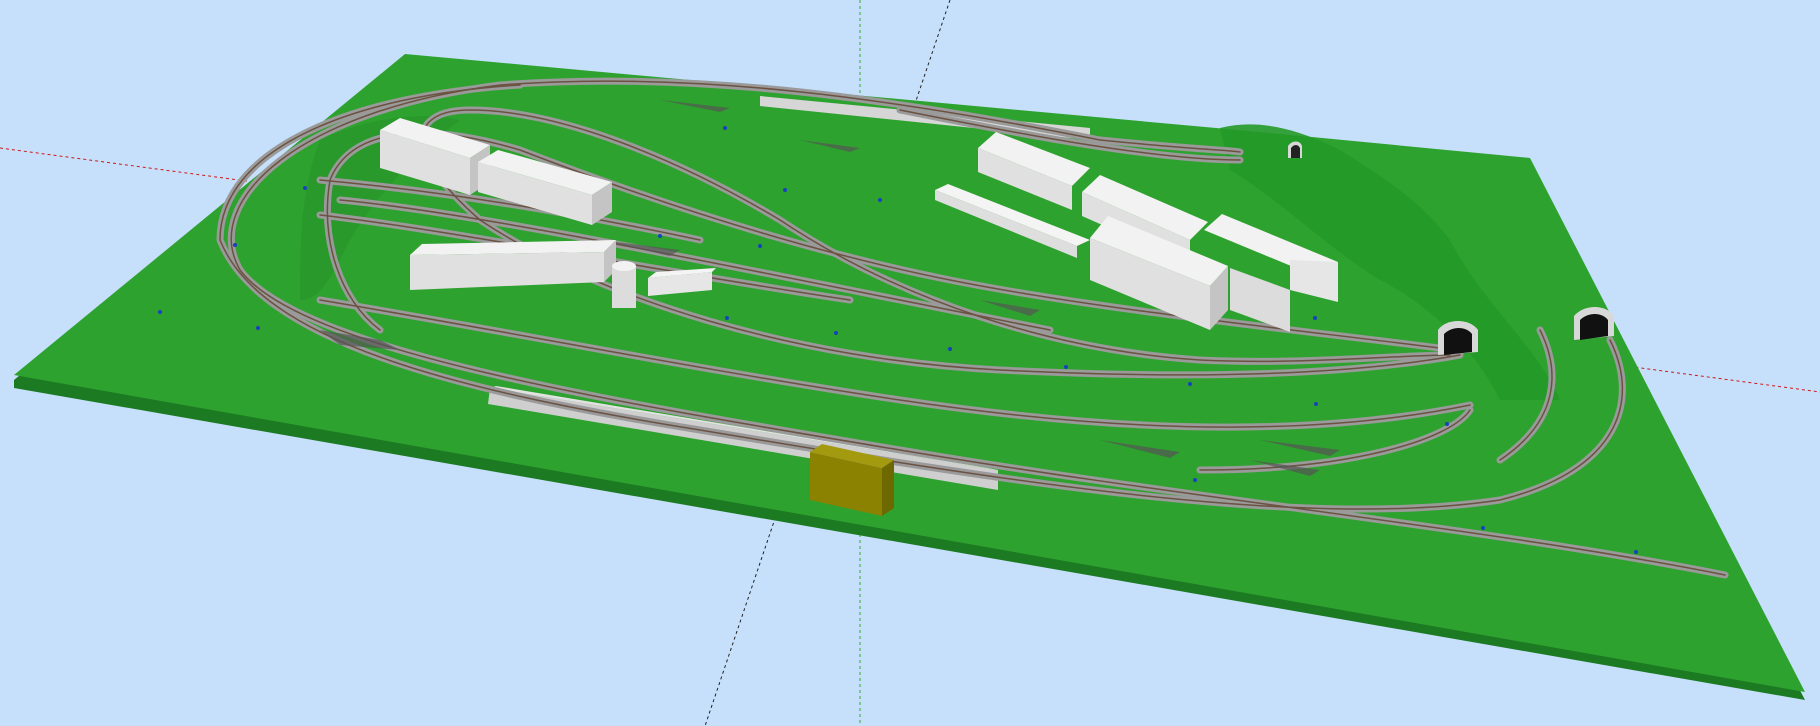 The image size is (1820, 726). What do you see at coordinates (624, 284) in the screenshot?
I see `silo` at bounding box center [624, 284].